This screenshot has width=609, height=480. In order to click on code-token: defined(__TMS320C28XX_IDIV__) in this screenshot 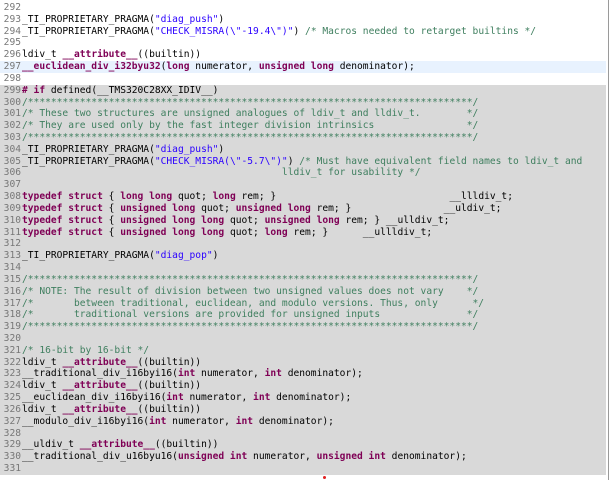, I will do `click(134, 90)`.